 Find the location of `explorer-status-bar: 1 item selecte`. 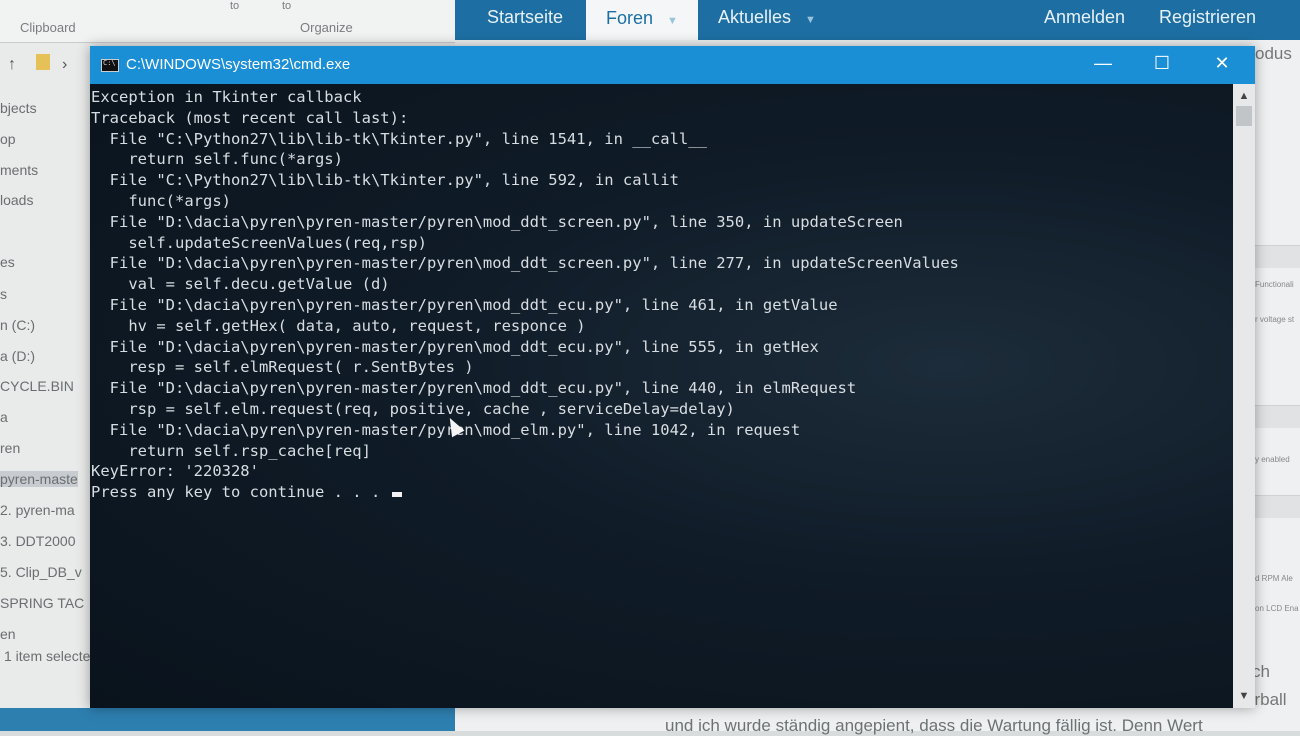

explorer-status-bar: 1 item selecte is located at coordinates (47, 656).